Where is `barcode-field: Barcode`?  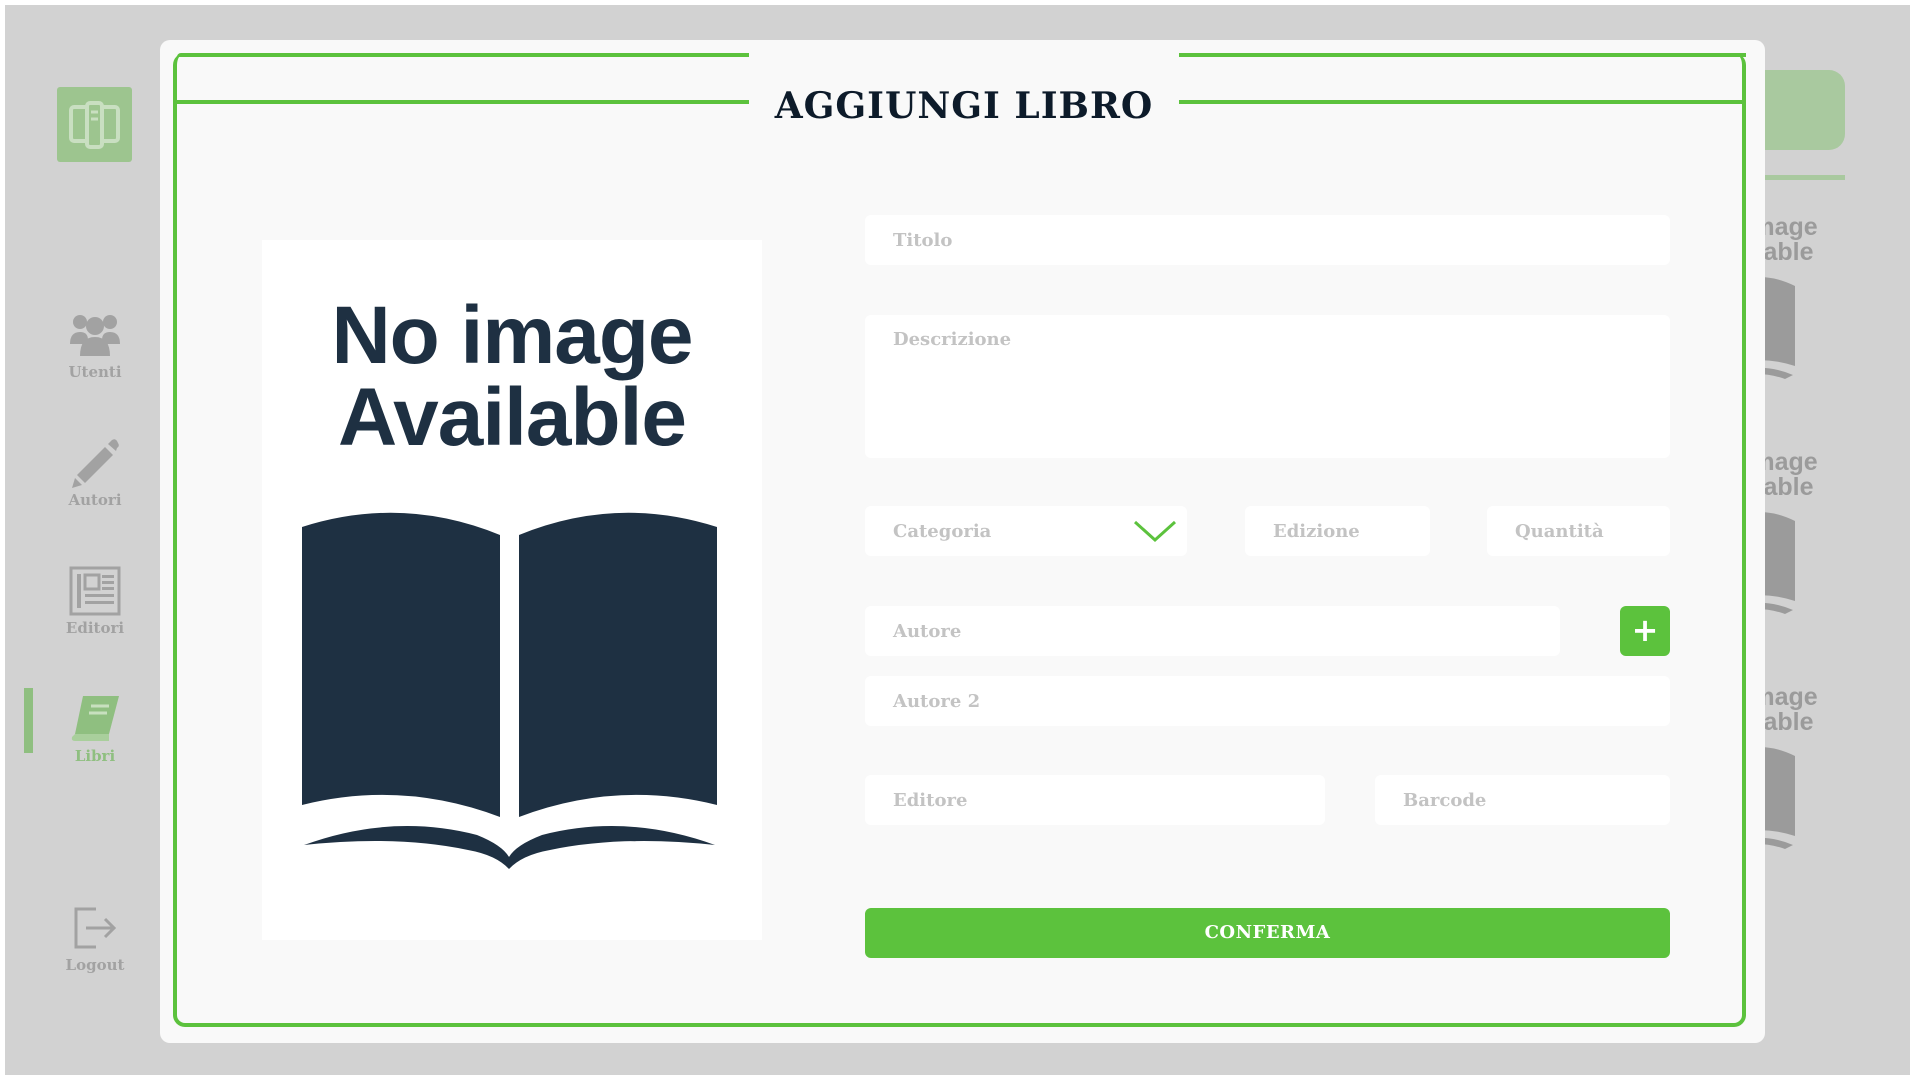
barcode-field: Barcode is located at coordinates (1522, 800).